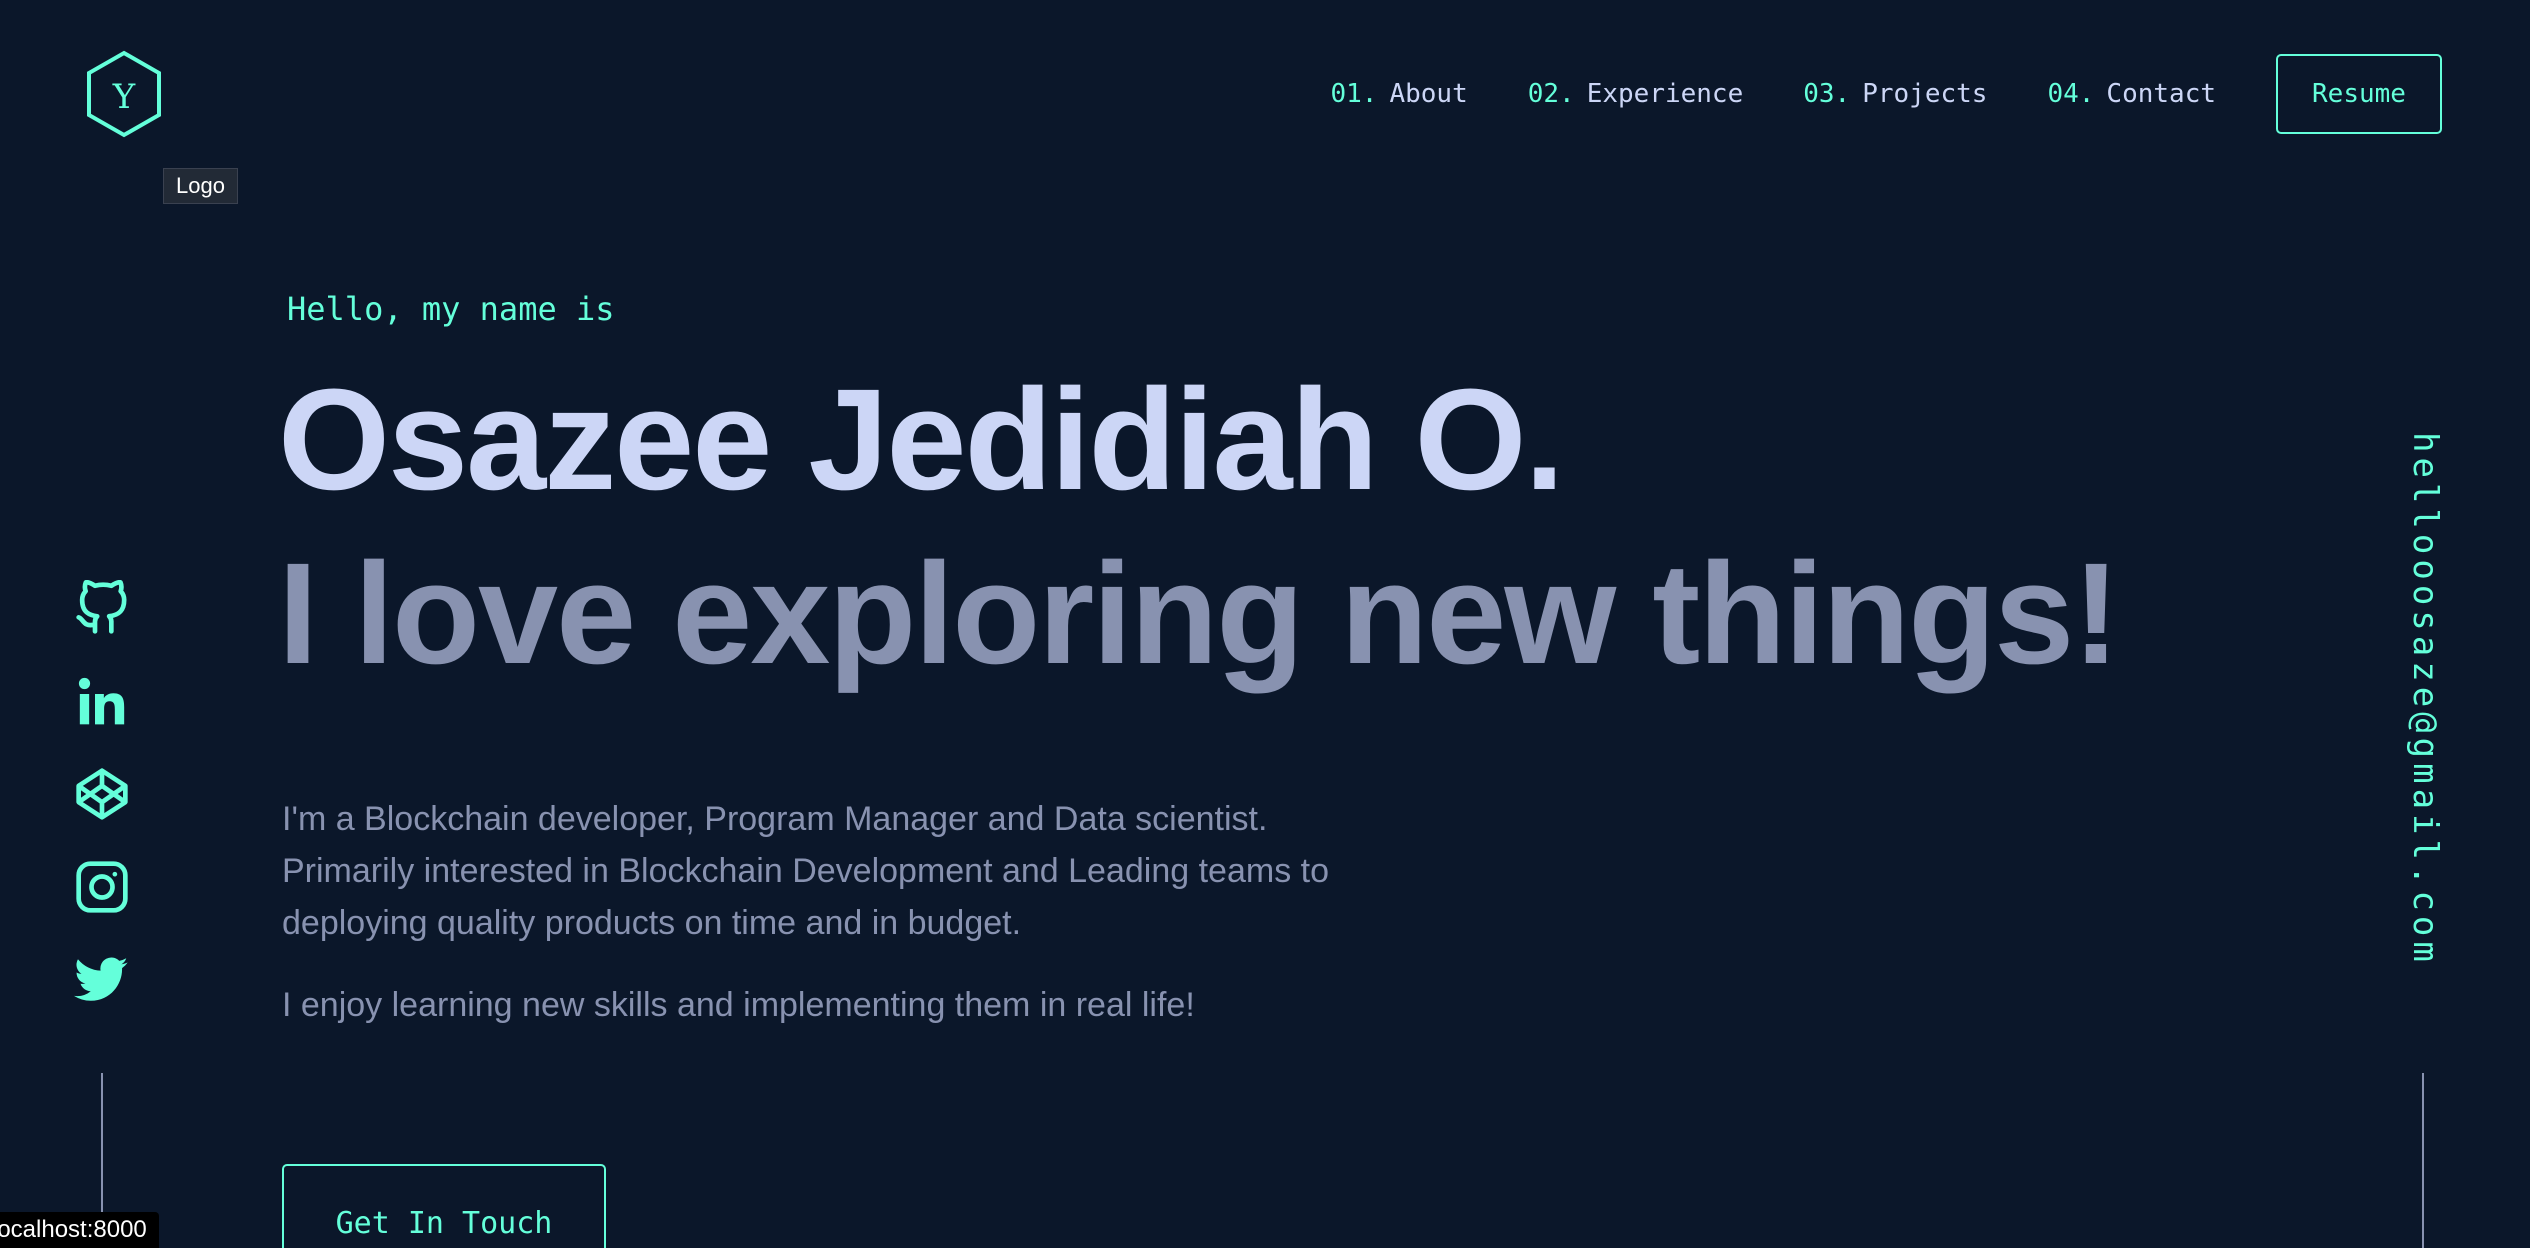  I want to click on browser-status-bar: localhost:8000, so click(79, 1230).